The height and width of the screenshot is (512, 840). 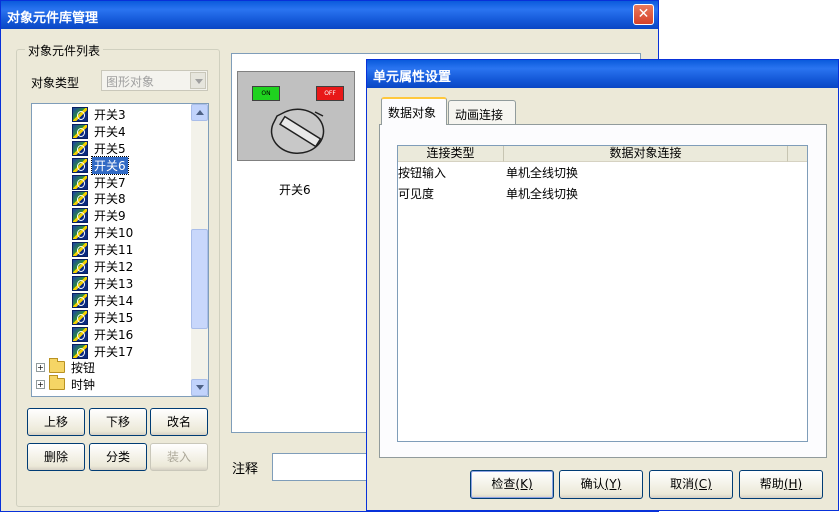 I want to click on tree-folder-clock: + 时钟, so click(x=66, y=384).